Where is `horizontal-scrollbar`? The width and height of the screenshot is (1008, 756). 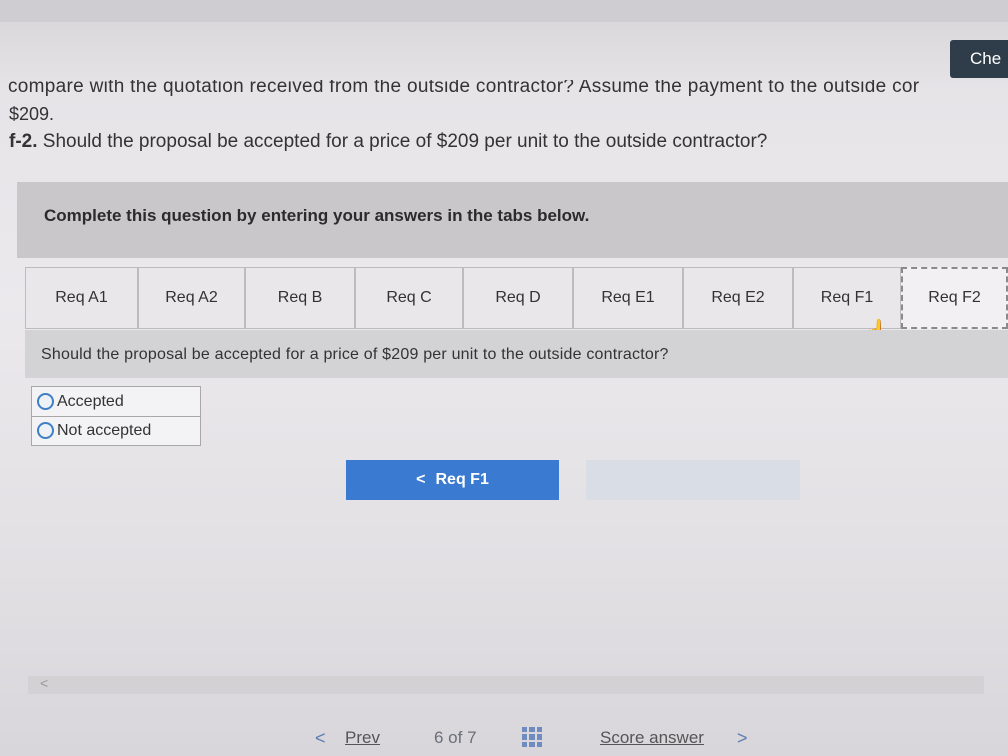
horizontal-scrollbar is located at coordinates (506, 685).